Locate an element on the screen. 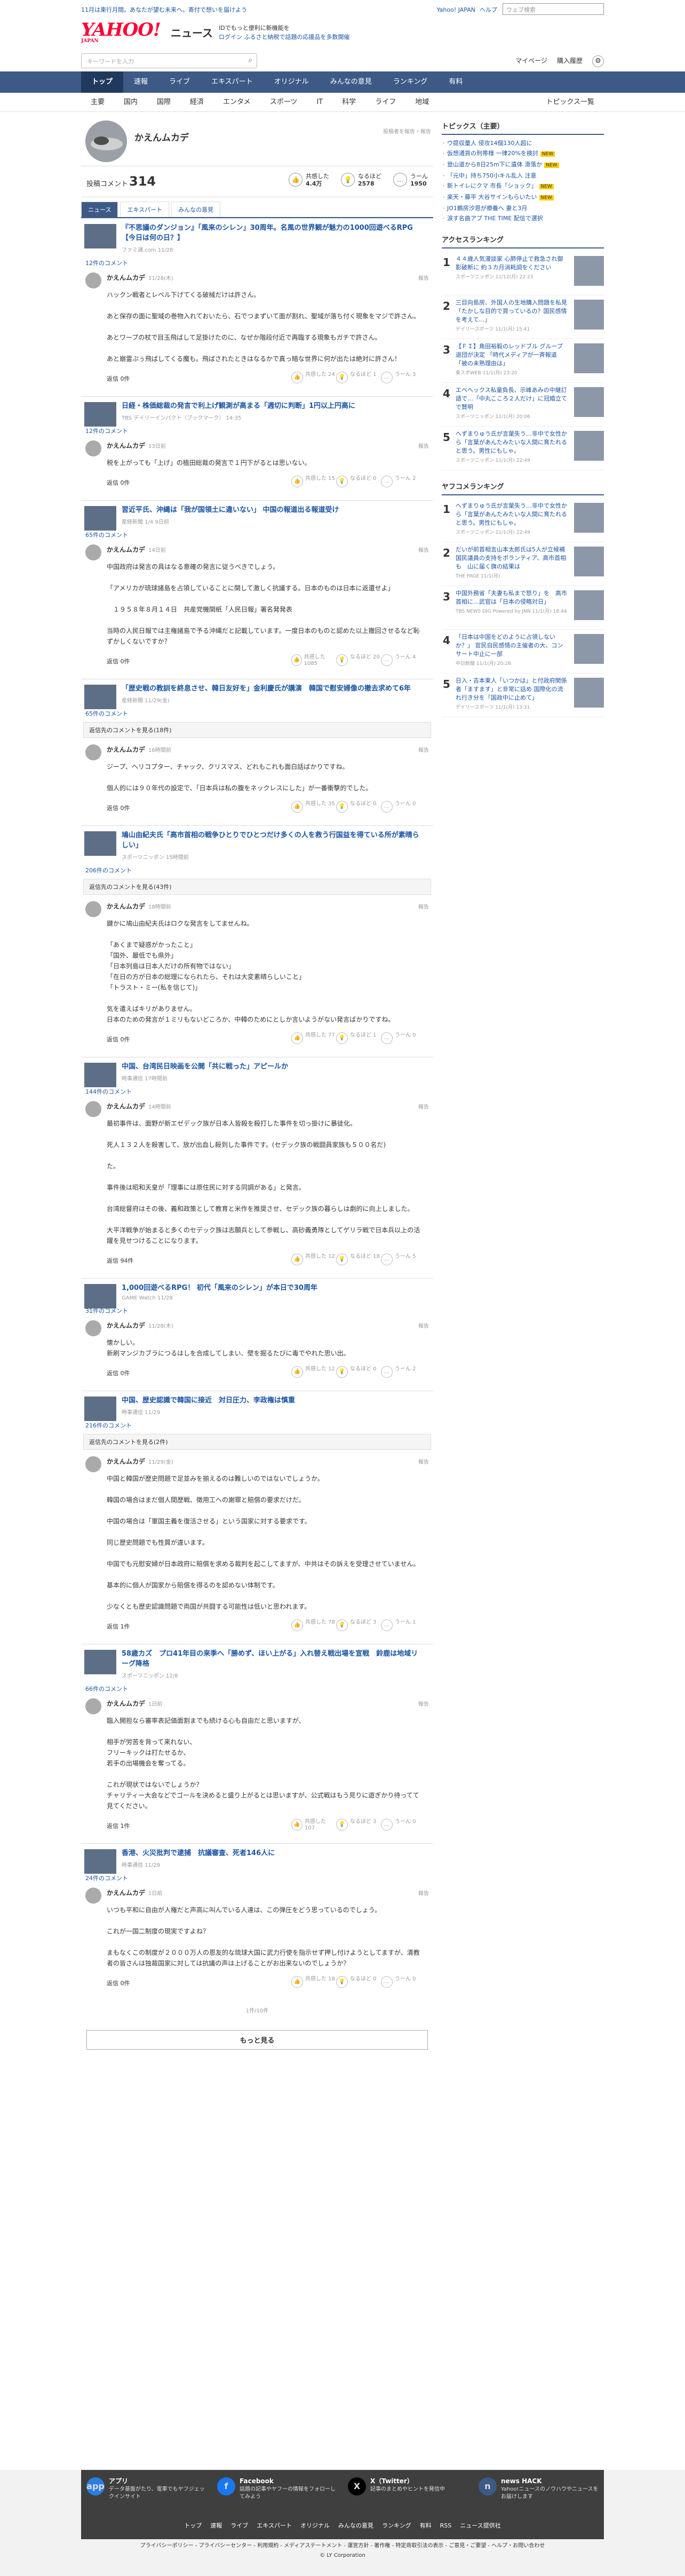 This screenshot has width=685, height=2576. commenter-name: かえんムカデ 16時間前 is located at coordinates (269, 748).